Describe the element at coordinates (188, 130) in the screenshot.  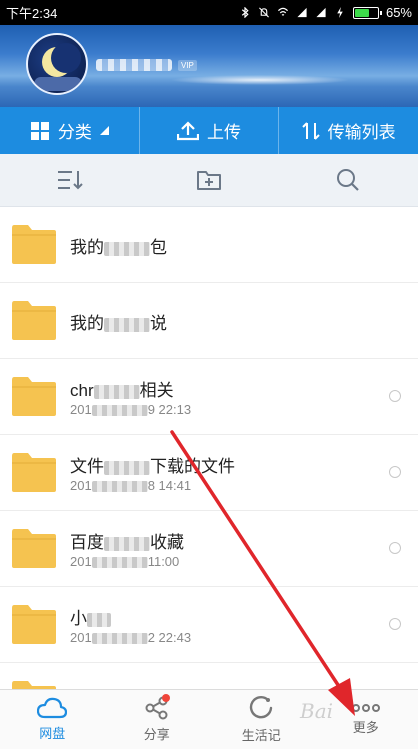
I see `upload-icon` at that location.